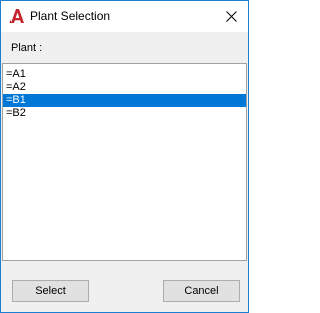  I want to click on plant-label: Plant :, so click(27, 48).